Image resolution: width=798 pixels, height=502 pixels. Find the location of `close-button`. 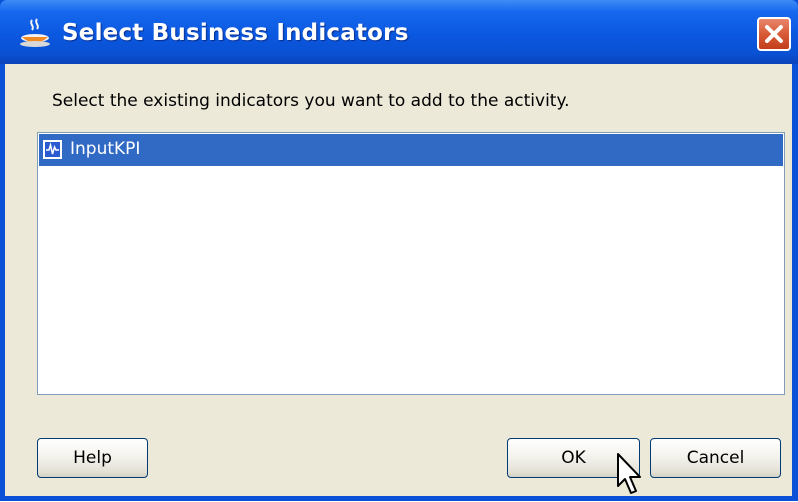

close-button is located at coordinates (774, 34).